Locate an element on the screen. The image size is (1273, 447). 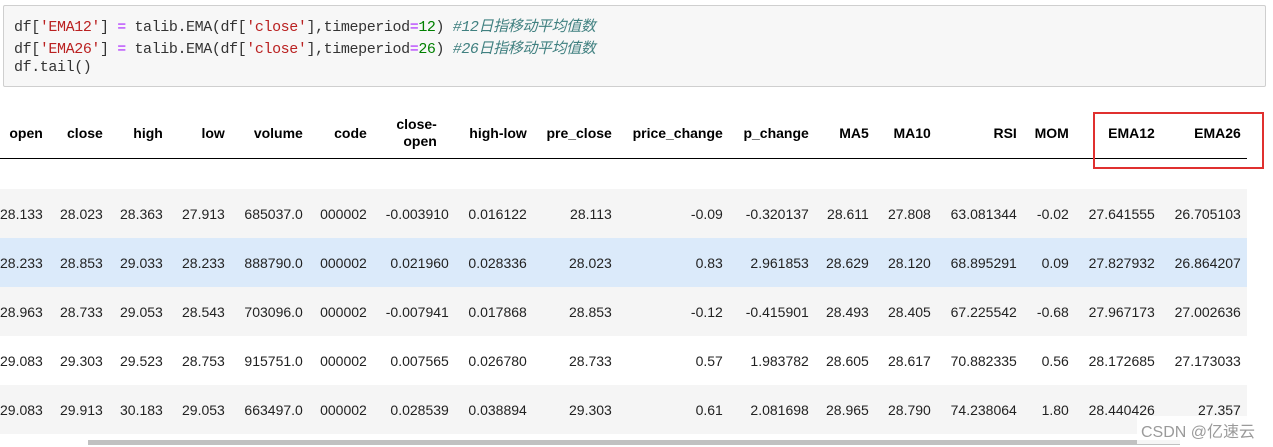
table-cell: -0.09 is located at coordinates (673, 213).